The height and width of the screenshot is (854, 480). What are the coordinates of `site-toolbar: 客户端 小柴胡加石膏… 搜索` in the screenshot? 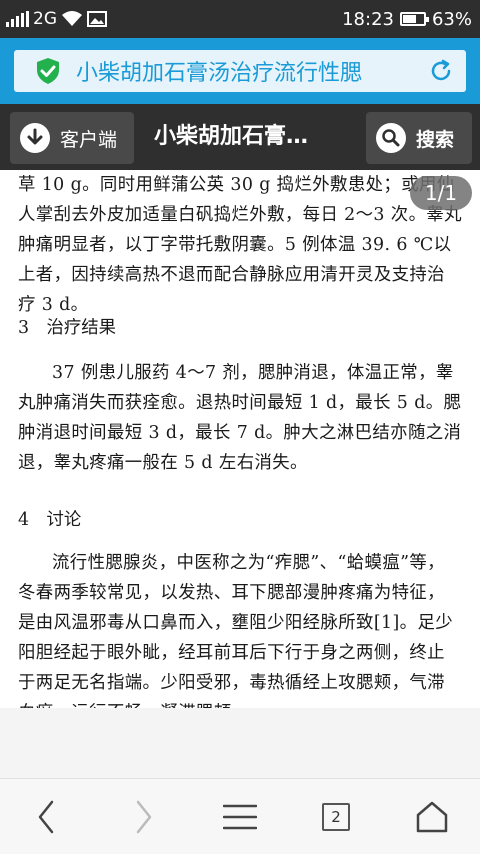 It's located at (240, 137).